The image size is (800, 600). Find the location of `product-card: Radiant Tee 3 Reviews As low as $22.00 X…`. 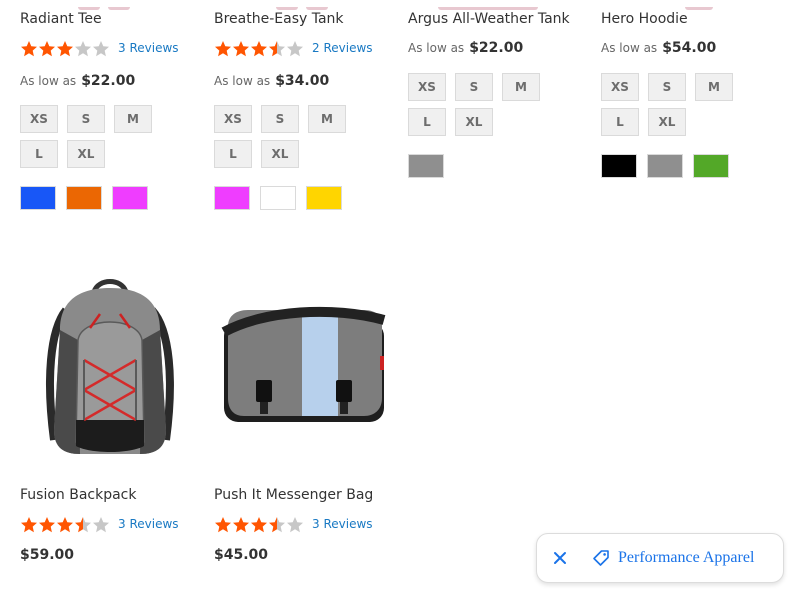

product-card: Radiant Tee 3 Reviews As low as $22.00 X… is located at coordinates (110, 108).